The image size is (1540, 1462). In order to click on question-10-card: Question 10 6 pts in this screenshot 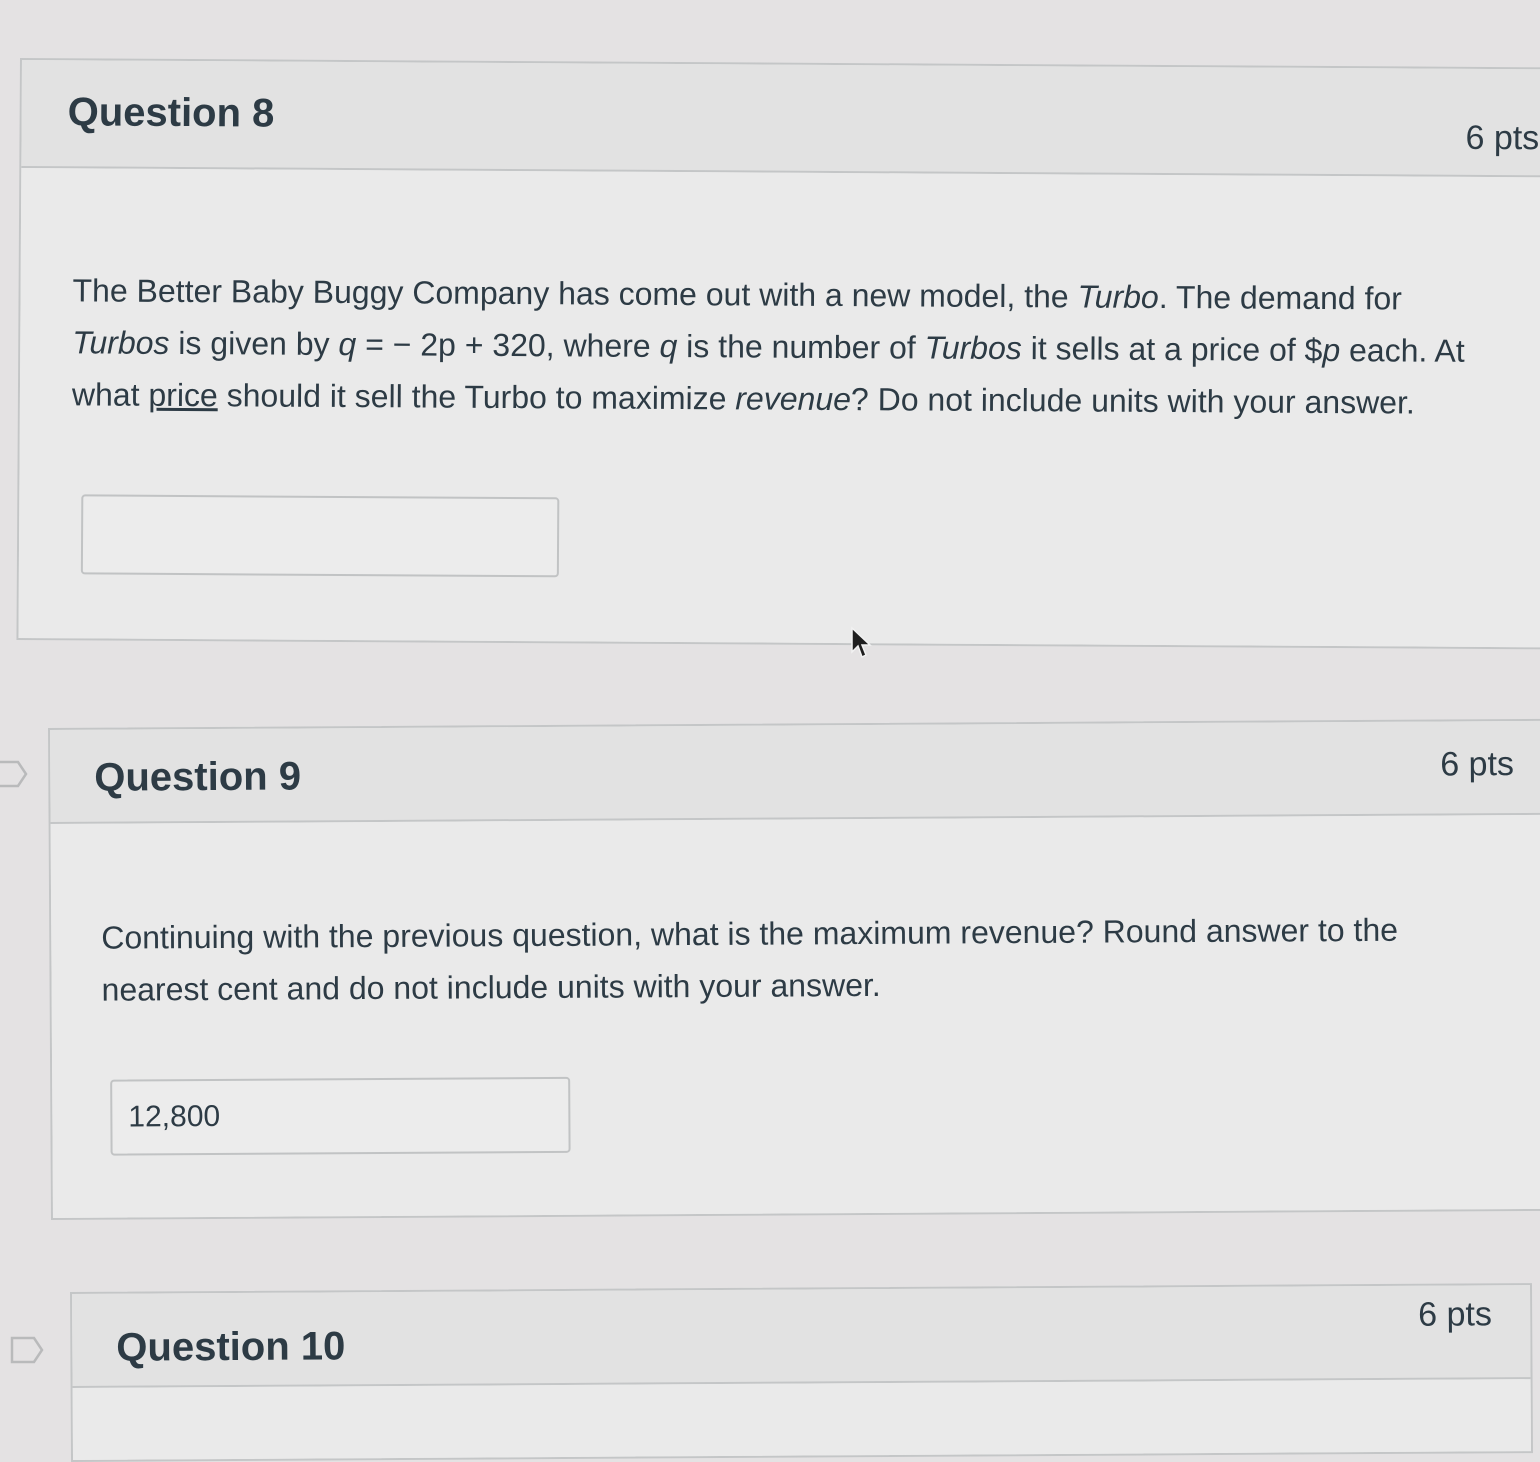, I will do `click(802, 1372)`.